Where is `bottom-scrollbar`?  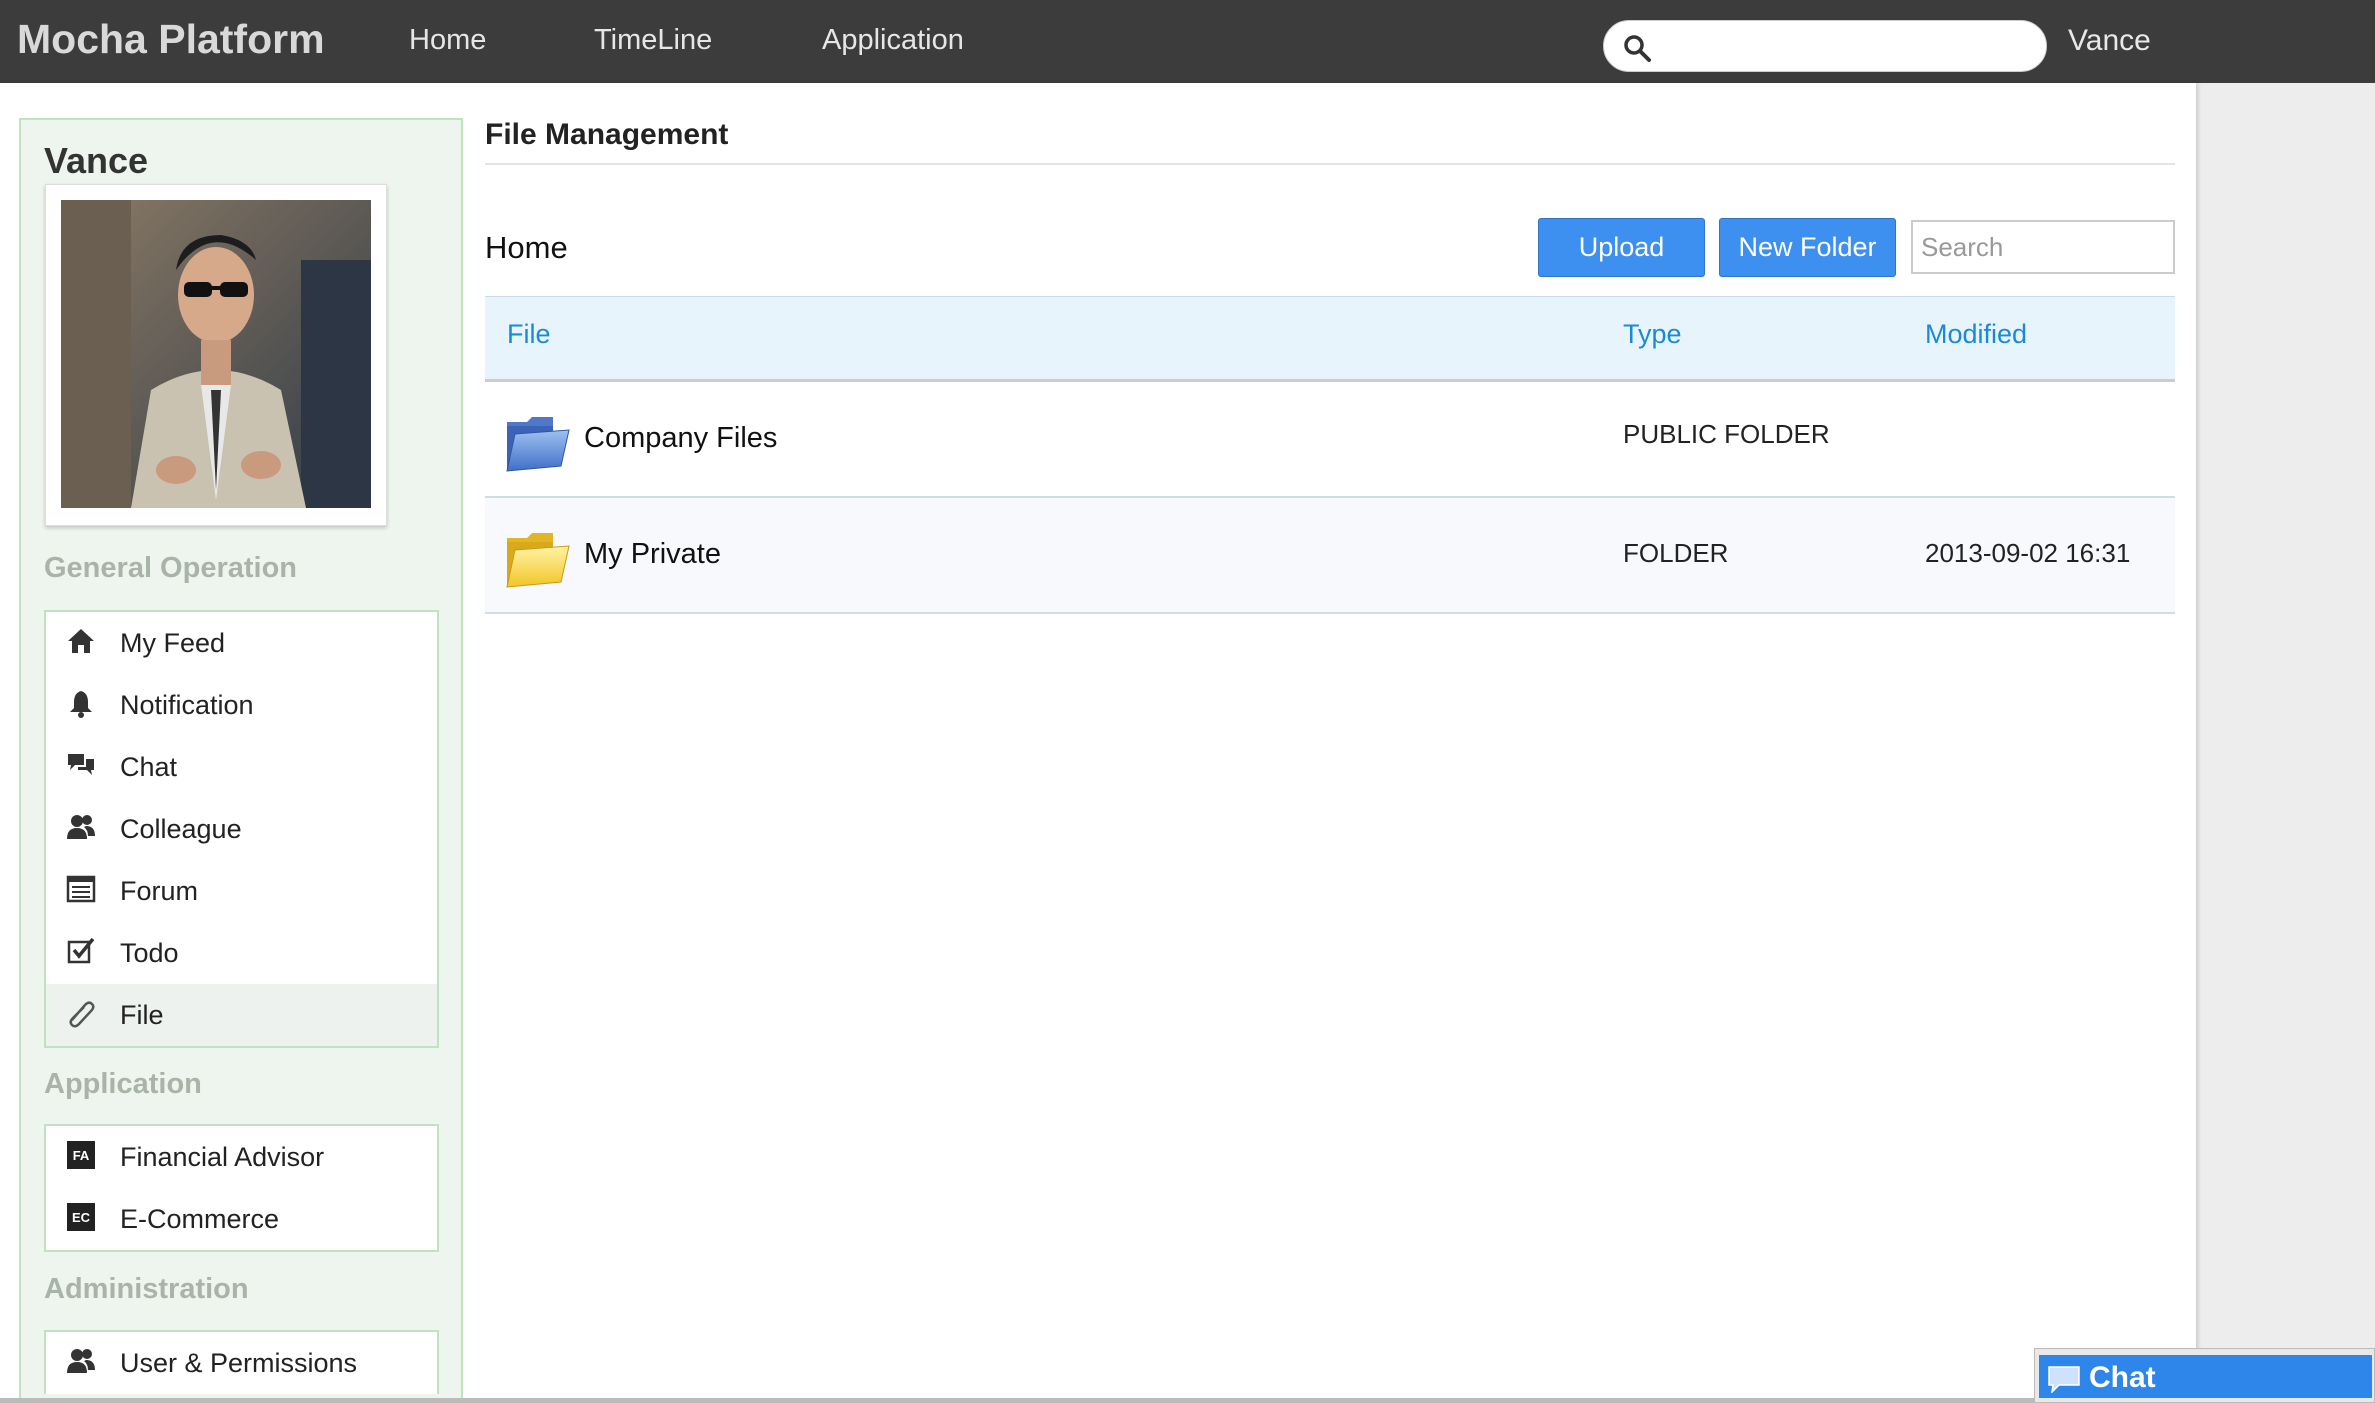
bottom-scrollbar is located at coordinates (1017, 1400).